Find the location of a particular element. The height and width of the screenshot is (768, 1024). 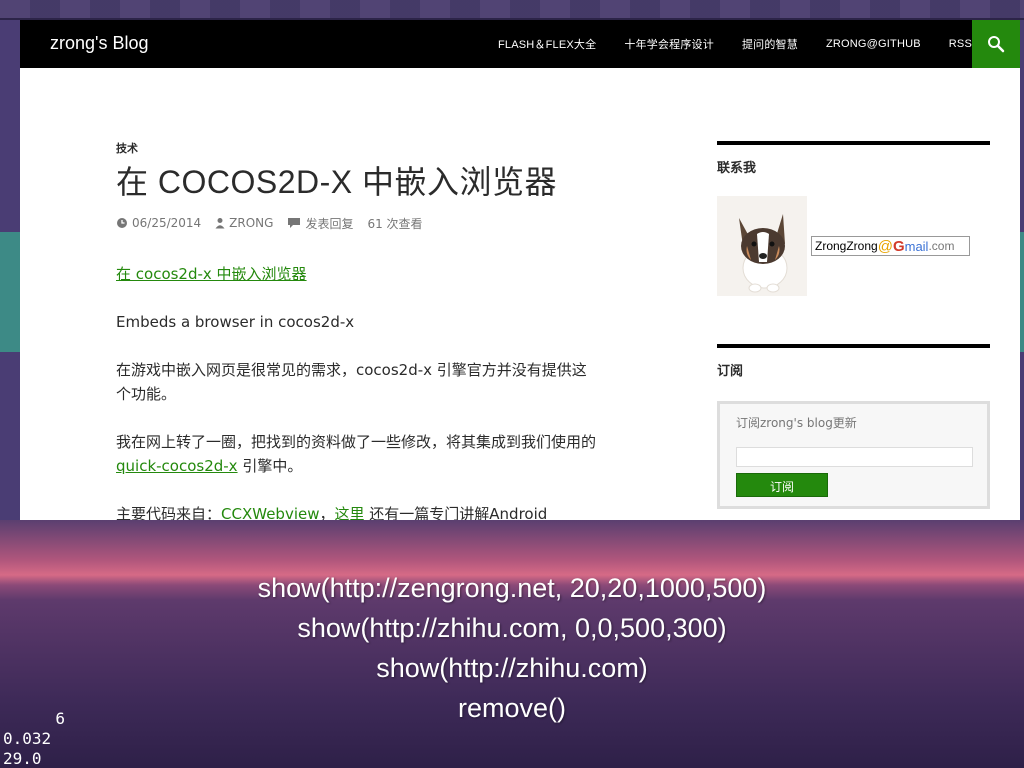

p3-text-b: 引擎中。 is located at coordinates (270, 465).